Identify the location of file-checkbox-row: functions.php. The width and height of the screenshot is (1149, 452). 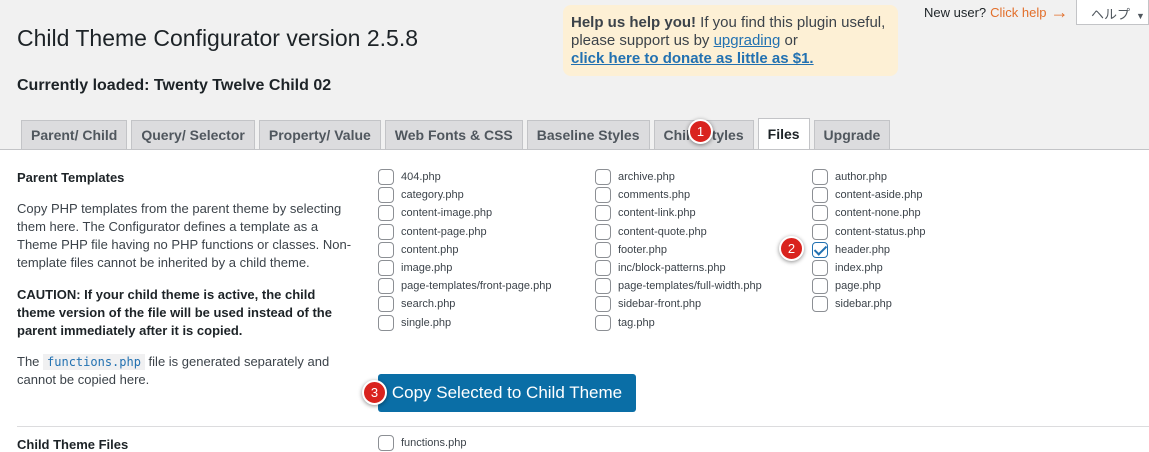
(422, 443).